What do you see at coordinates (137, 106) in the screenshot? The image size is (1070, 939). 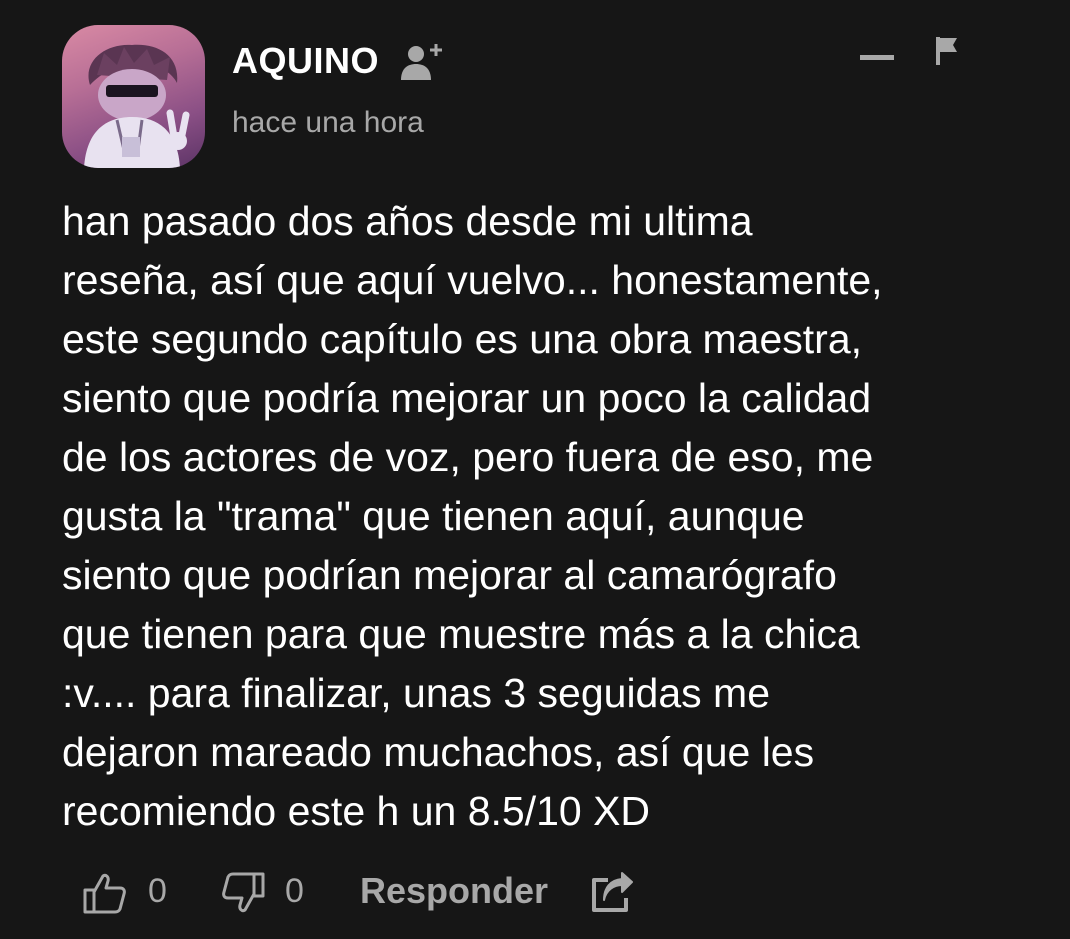 I see `avatar-image` at bounding box center [137, 106].